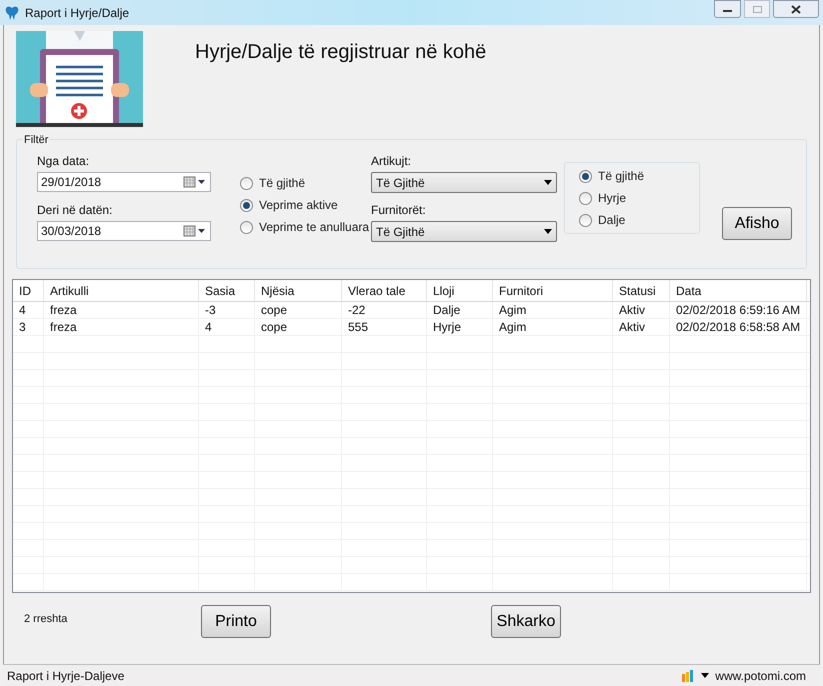  I want to click on table-cell: Hyrje, so click(460, 327).